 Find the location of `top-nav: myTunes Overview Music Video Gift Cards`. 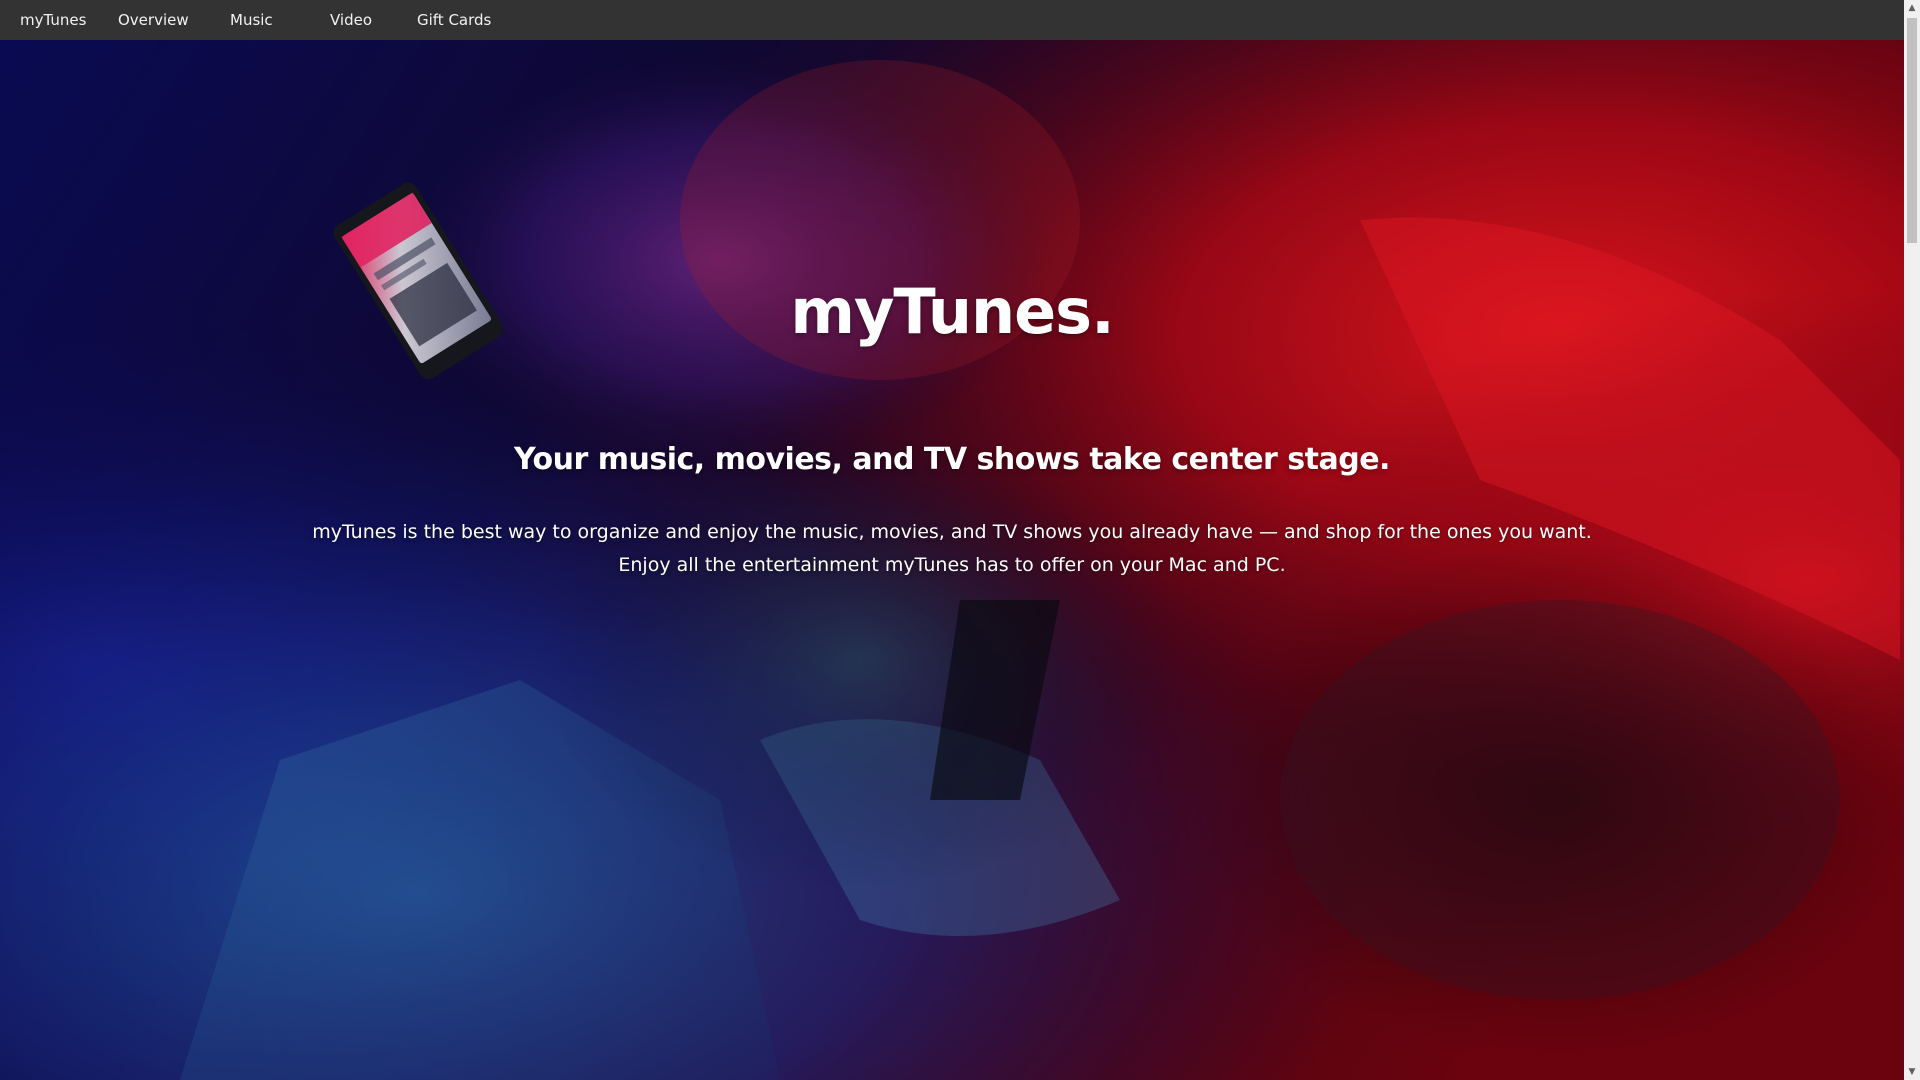

top-nav: myTunes Overview Music Video Gift Cards is located at coordinates (952, 20).